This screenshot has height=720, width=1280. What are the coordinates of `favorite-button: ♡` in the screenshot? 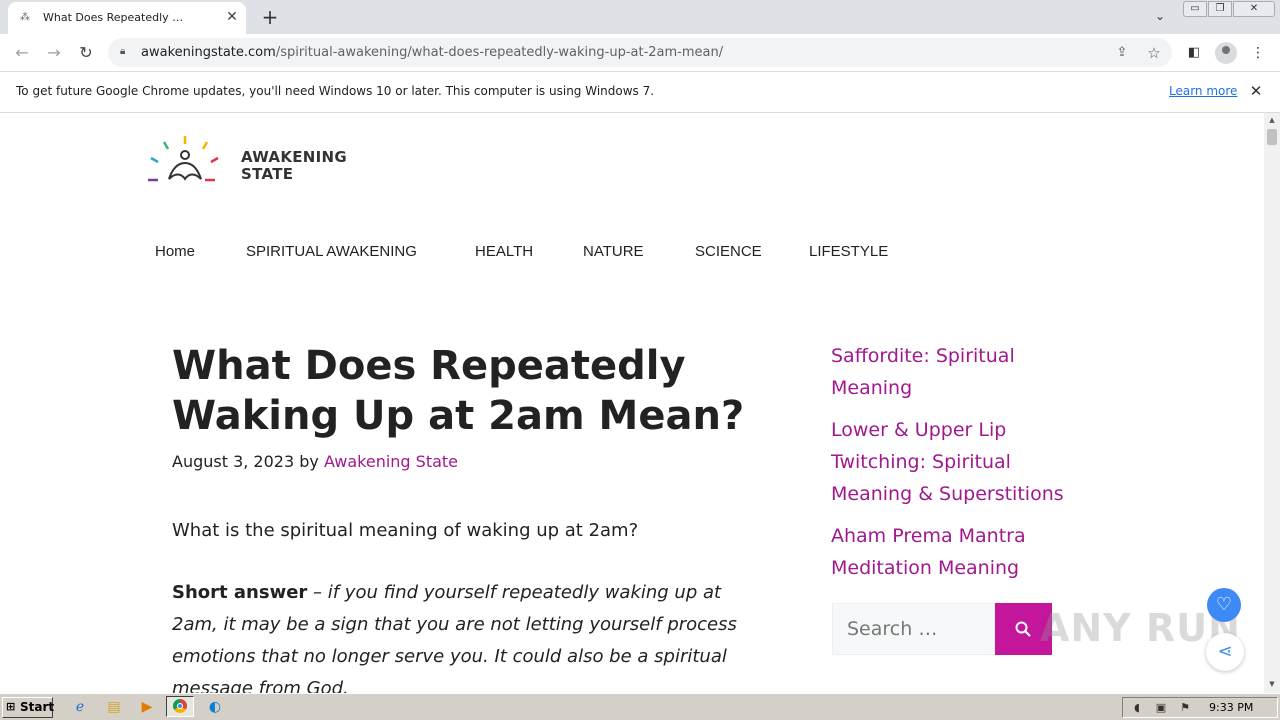 It's located at (1224, 605).